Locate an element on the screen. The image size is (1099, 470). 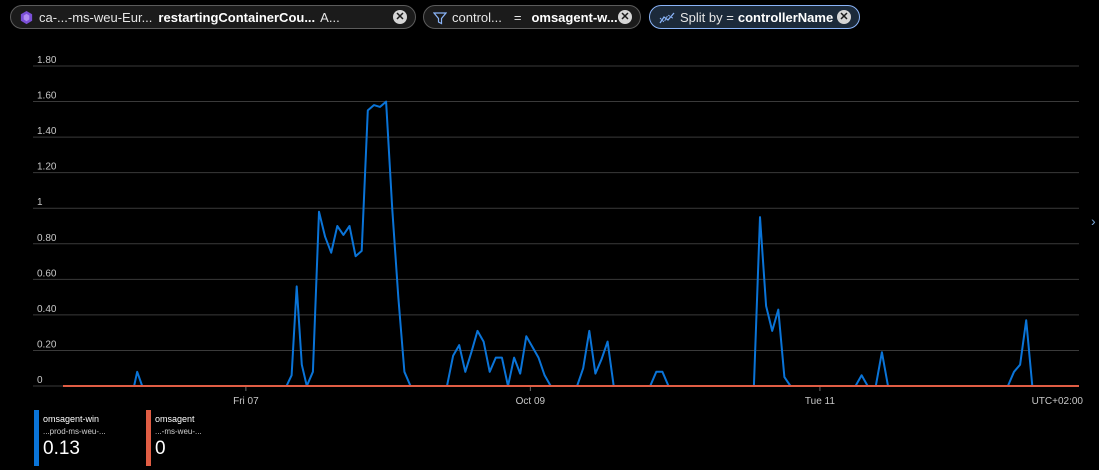
y-axis-ticks: 0 0.20 0.40 0.60 0.80 1 1.20 1.40 1.60 1.80 is located at coordinates (47, 220).